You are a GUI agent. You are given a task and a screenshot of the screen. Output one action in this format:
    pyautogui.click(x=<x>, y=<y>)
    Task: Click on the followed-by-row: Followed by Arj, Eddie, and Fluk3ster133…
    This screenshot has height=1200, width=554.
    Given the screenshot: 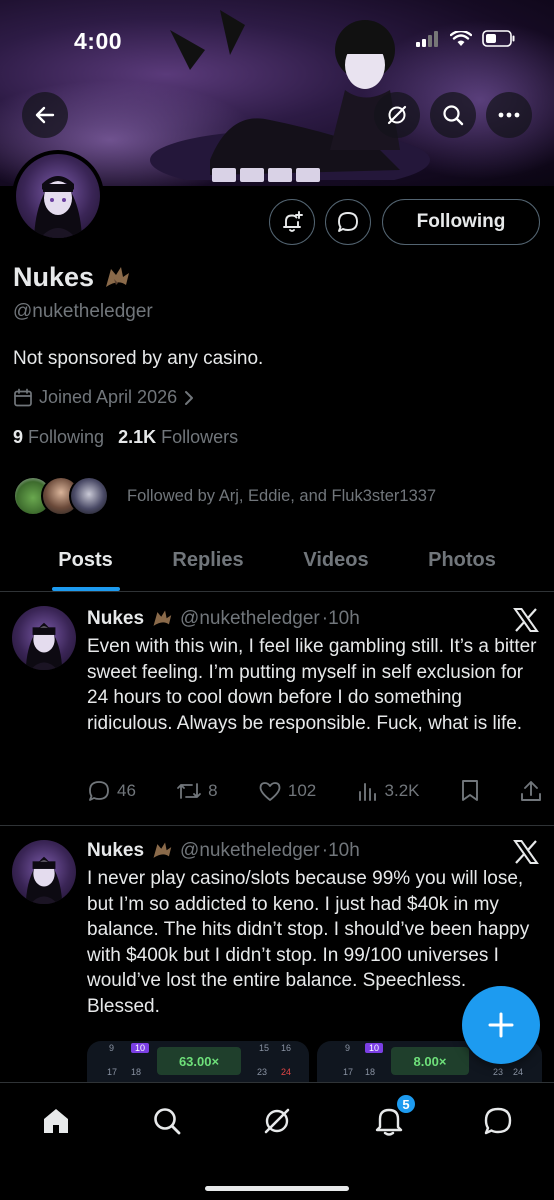 What is the action you would take?
    pyautogui.click(x=224, y=496)
    